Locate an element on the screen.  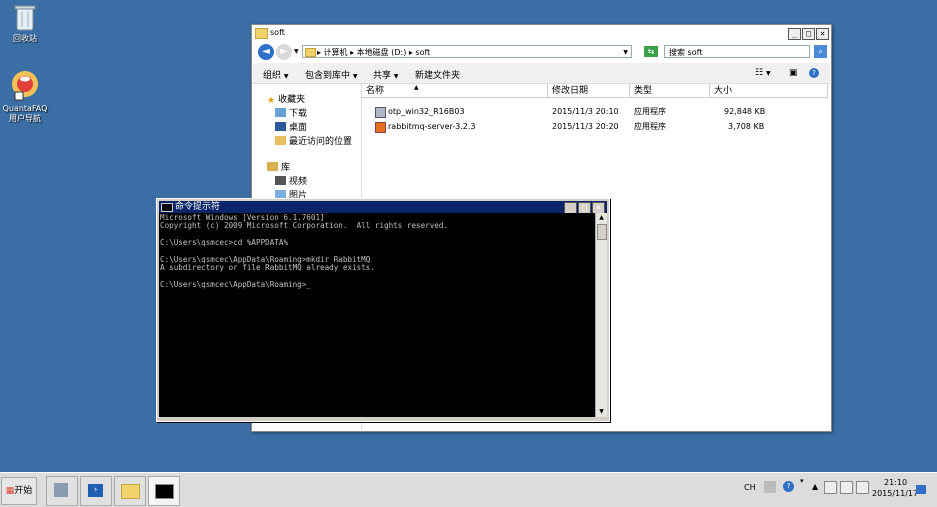
recycle-bin-icon is located at coordinates (25, 18).